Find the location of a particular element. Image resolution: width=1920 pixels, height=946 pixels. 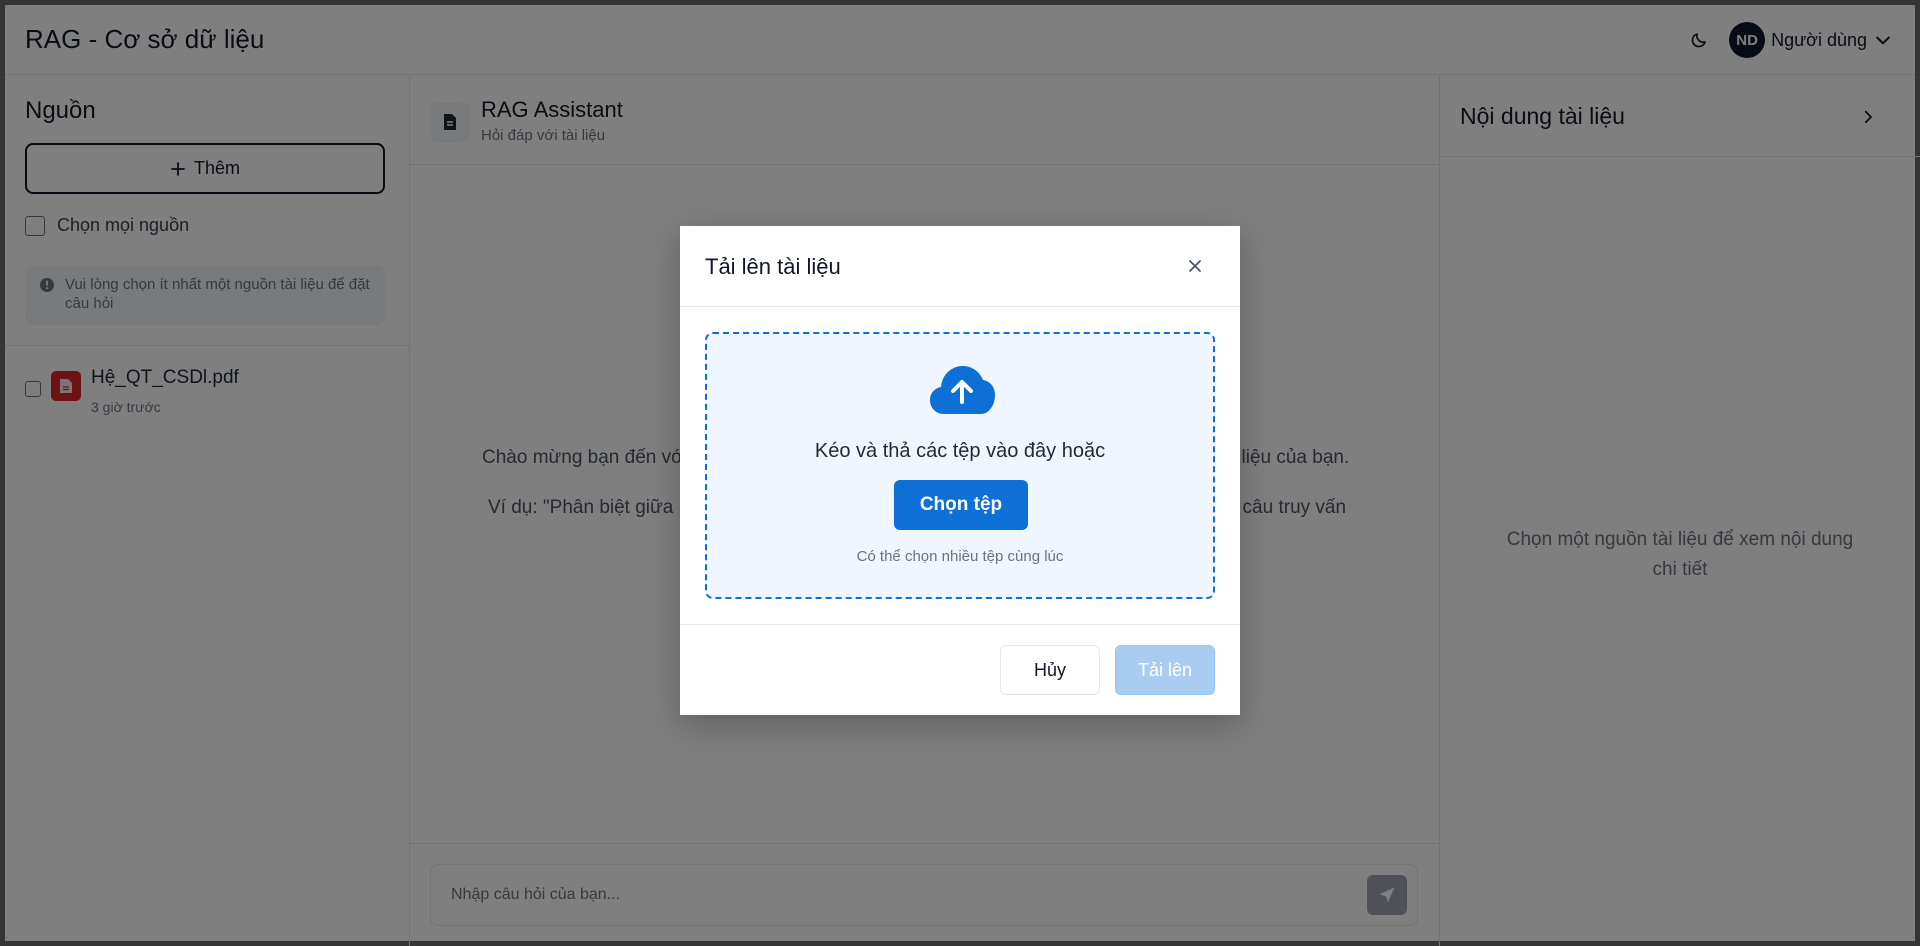

cancel-button: Hủy is located at coordinates (1050, 670).